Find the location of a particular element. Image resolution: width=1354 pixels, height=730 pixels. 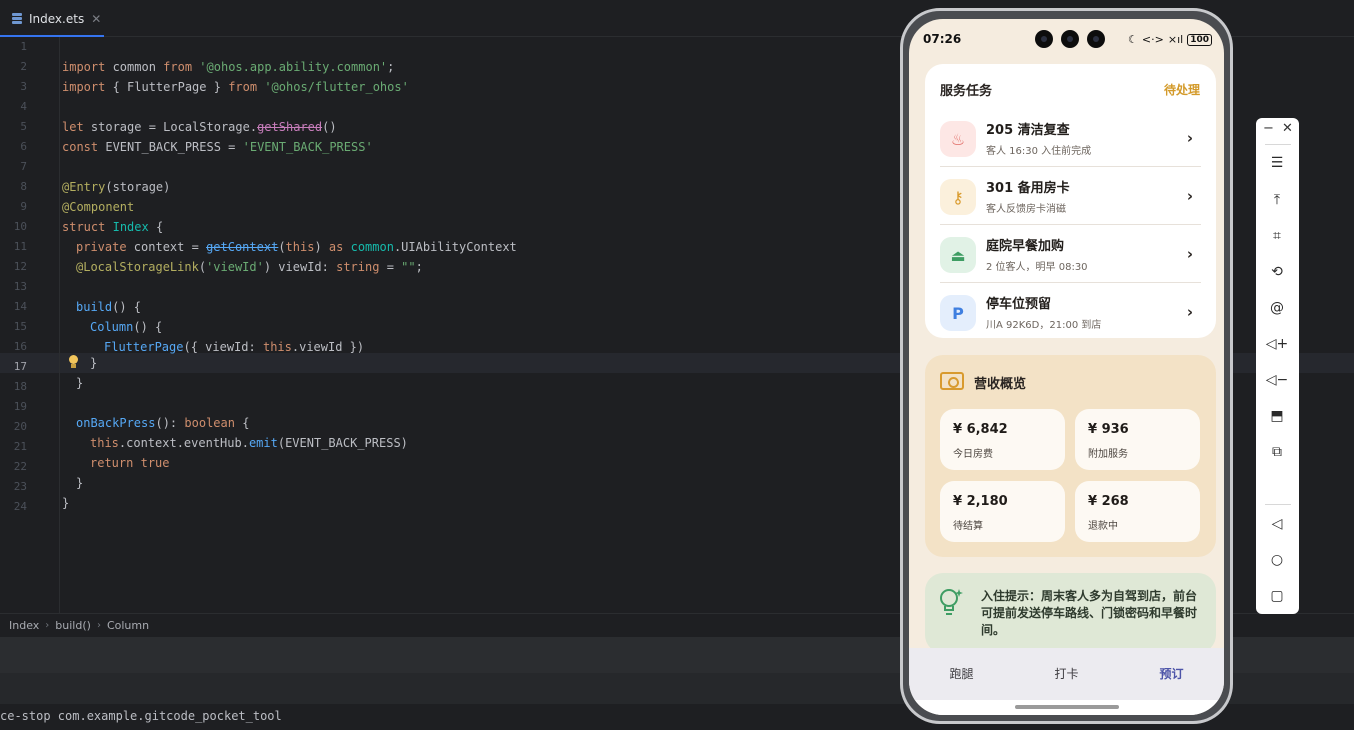

status-icons: ☾ <·> ×ıl 100 is located at coordinates (1170, 39).